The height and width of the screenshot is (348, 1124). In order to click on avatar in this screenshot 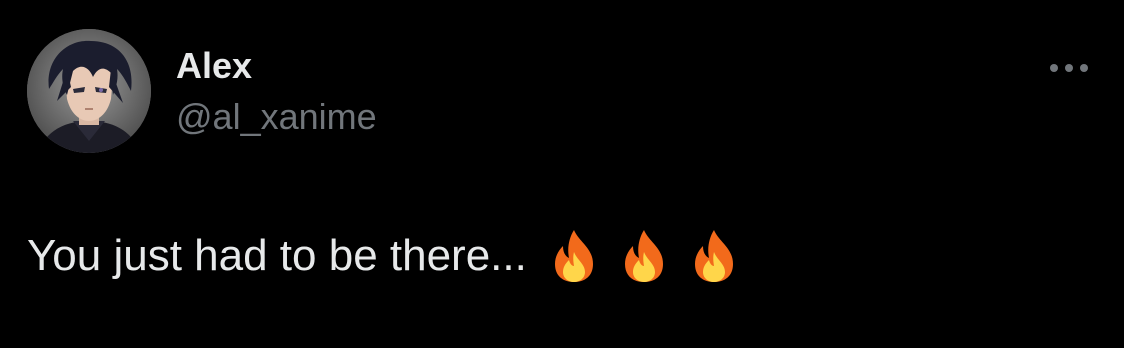, I will do `click(89, 91)`.